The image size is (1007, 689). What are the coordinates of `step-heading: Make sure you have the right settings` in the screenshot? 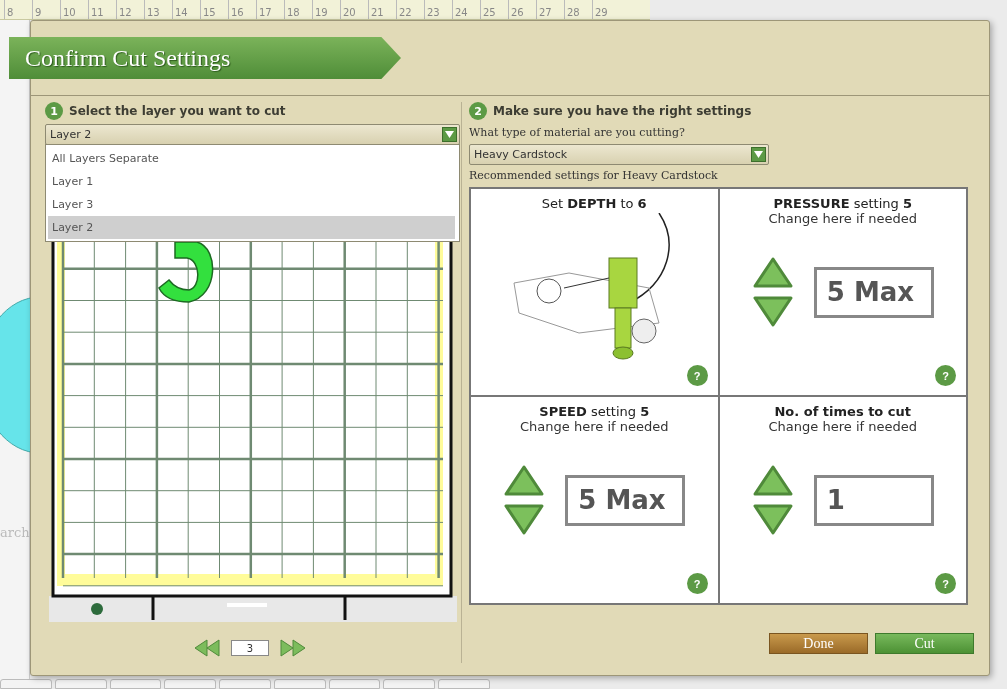 It's located at (622, 111).